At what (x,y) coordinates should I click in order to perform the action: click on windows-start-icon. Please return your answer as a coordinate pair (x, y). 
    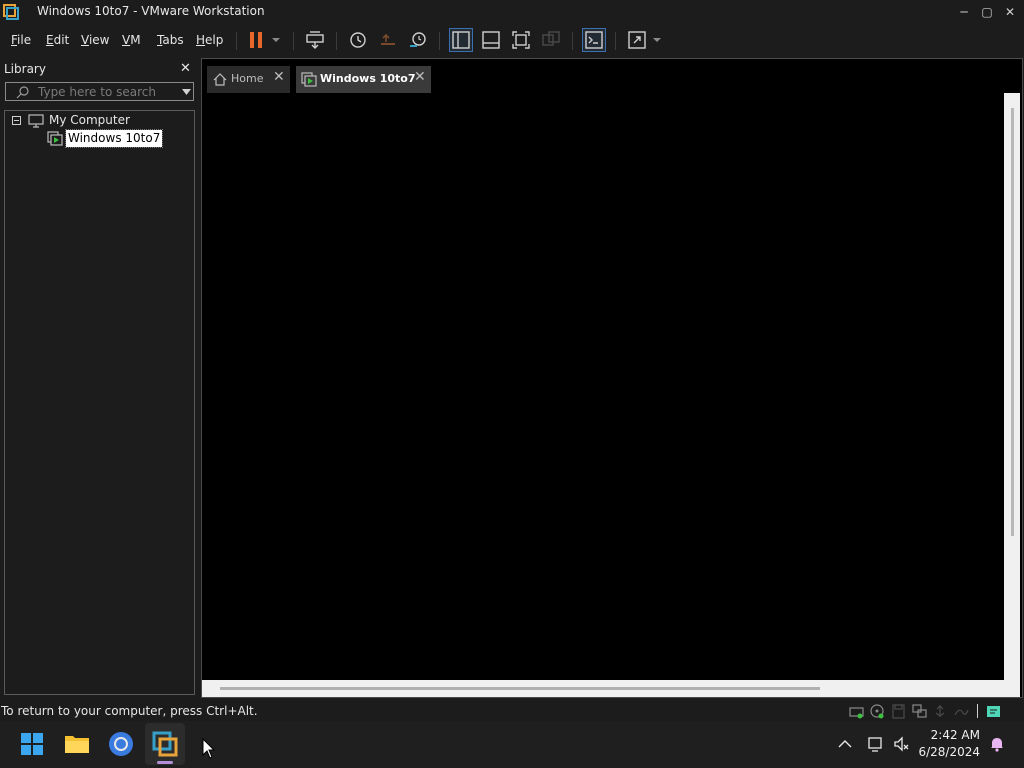
    Looking at the image, I should click on (32, 744).